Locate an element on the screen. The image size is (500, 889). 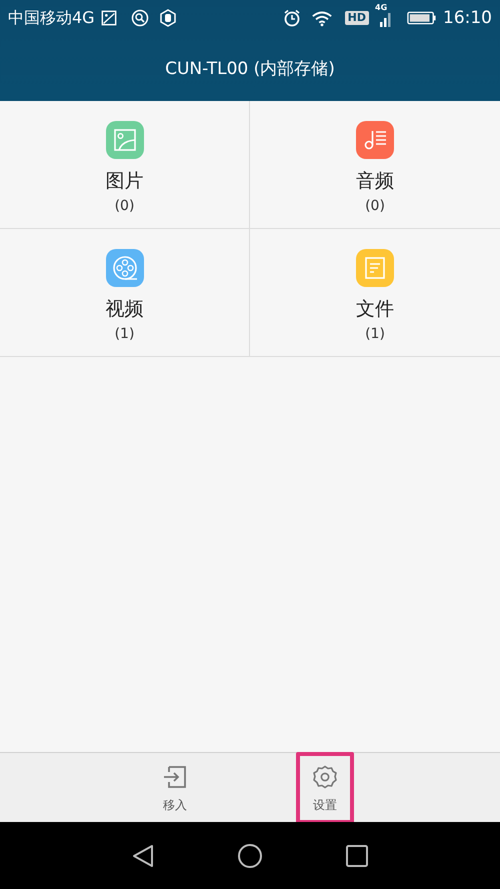
film-reel-icon is located at coordinates (125, 268).